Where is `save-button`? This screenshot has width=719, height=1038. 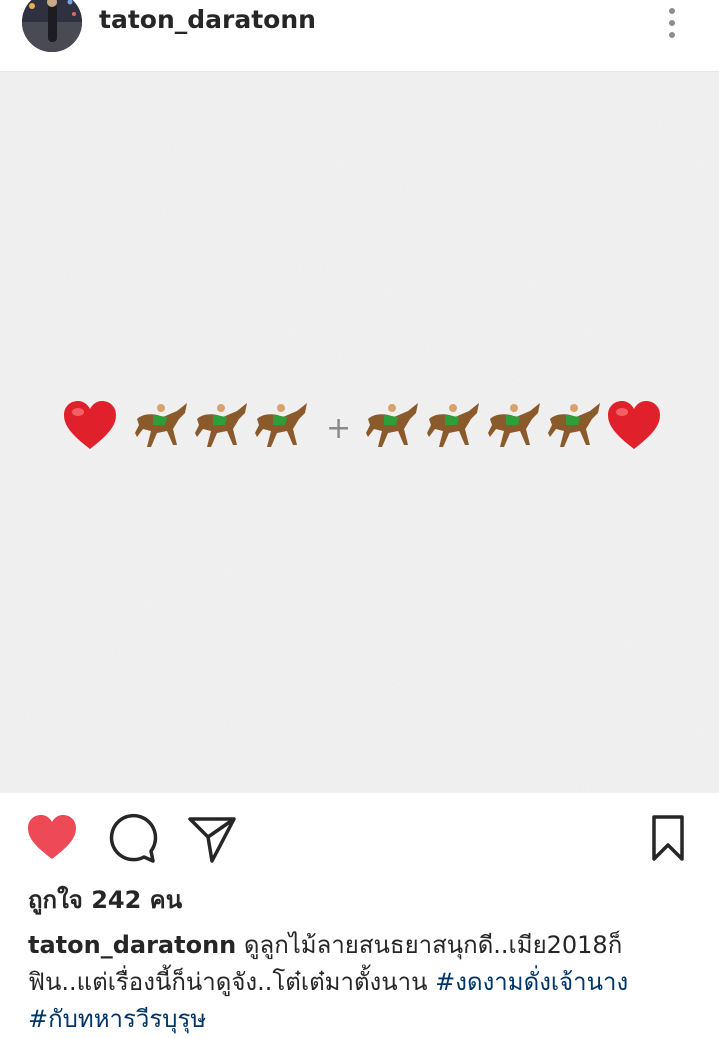 save-button is located at coordinates (668, 839).